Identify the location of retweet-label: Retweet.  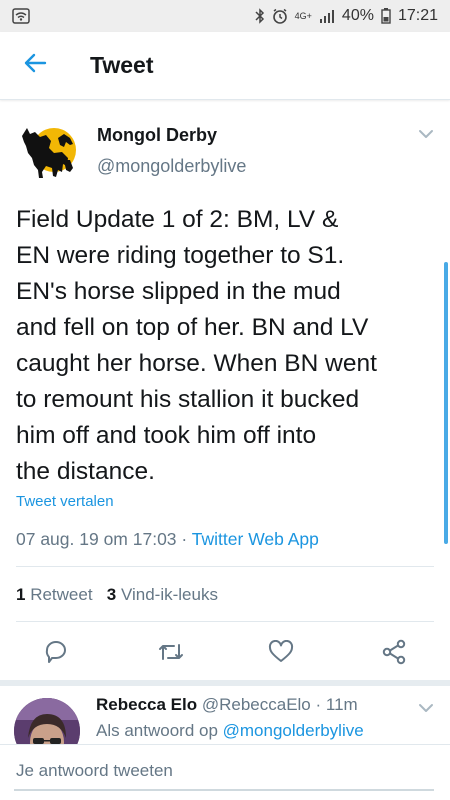
(61, 594).